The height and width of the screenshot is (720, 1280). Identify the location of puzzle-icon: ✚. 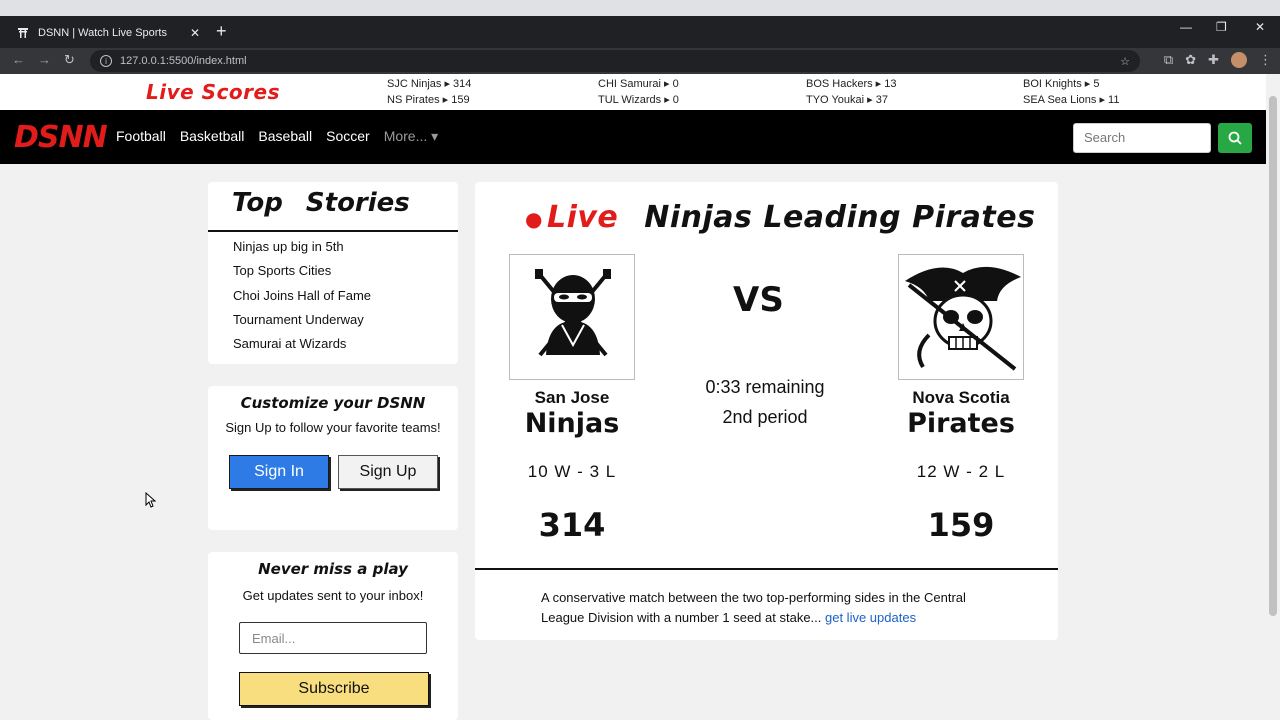
(1213, 60).